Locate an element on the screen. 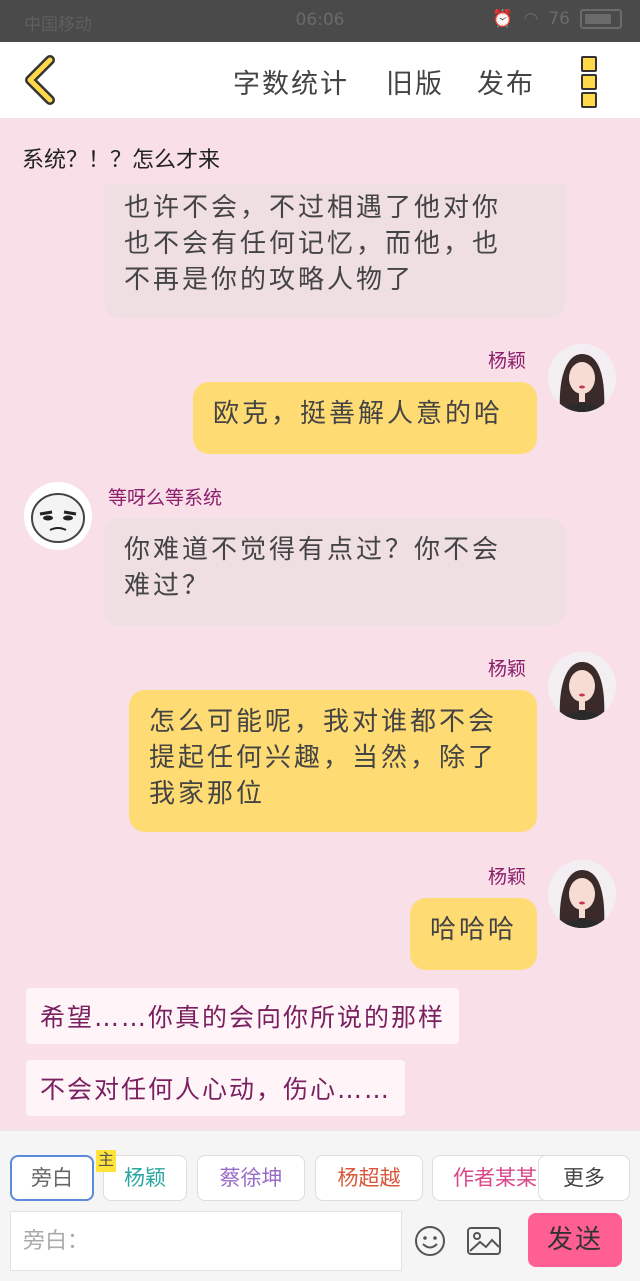 The width and height of the screenshot is (640, 1281). more-vertical-icon is located at coordinates (589, 64).